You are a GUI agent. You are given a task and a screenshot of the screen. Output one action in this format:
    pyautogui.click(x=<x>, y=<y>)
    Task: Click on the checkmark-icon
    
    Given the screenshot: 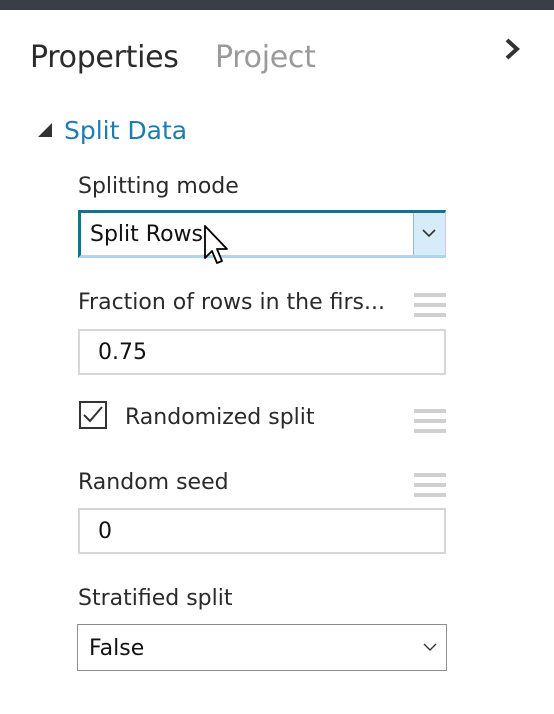 What is the action you would take?
    pyautogui.click(x=93, y=414)
    